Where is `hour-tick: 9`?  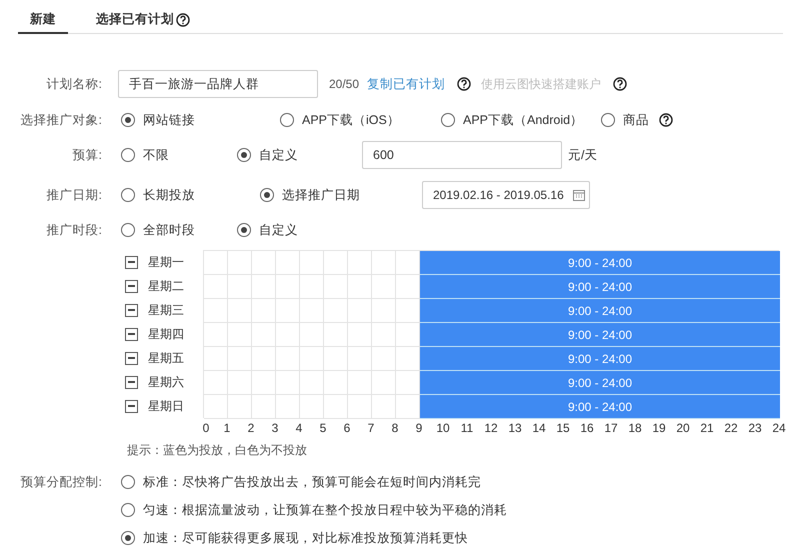 hour-tick: 9 is located at coordinates (419, 428).